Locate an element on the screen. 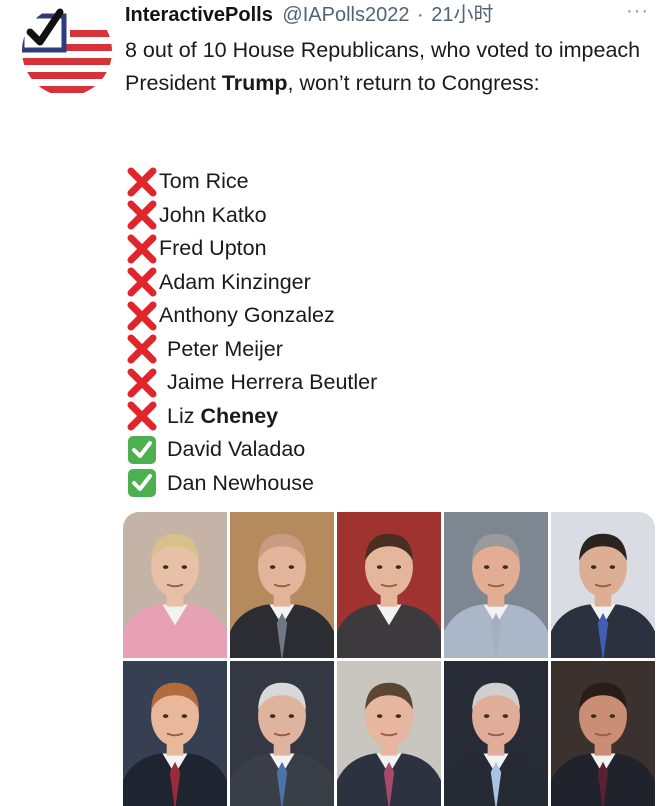 The height and width of the screenshot is (806, 660). list-item-name: David Valadao is located at coordinates (236, 449).